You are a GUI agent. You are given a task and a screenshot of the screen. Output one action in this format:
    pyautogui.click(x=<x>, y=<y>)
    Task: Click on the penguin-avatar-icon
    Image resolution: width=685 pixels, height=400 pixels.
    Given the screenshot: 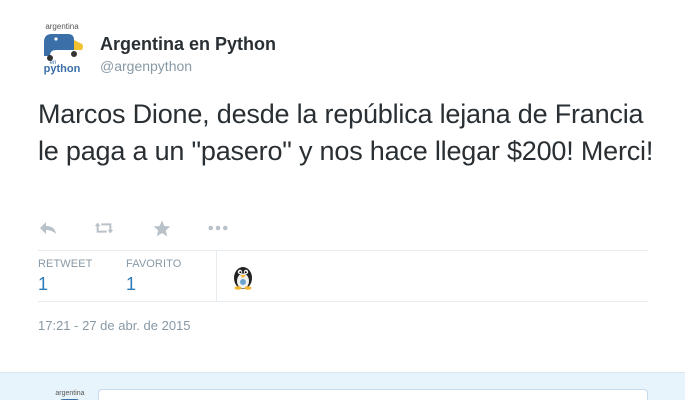 What is the action you would take?
    pyautogui.click(x=243, y=278)
    